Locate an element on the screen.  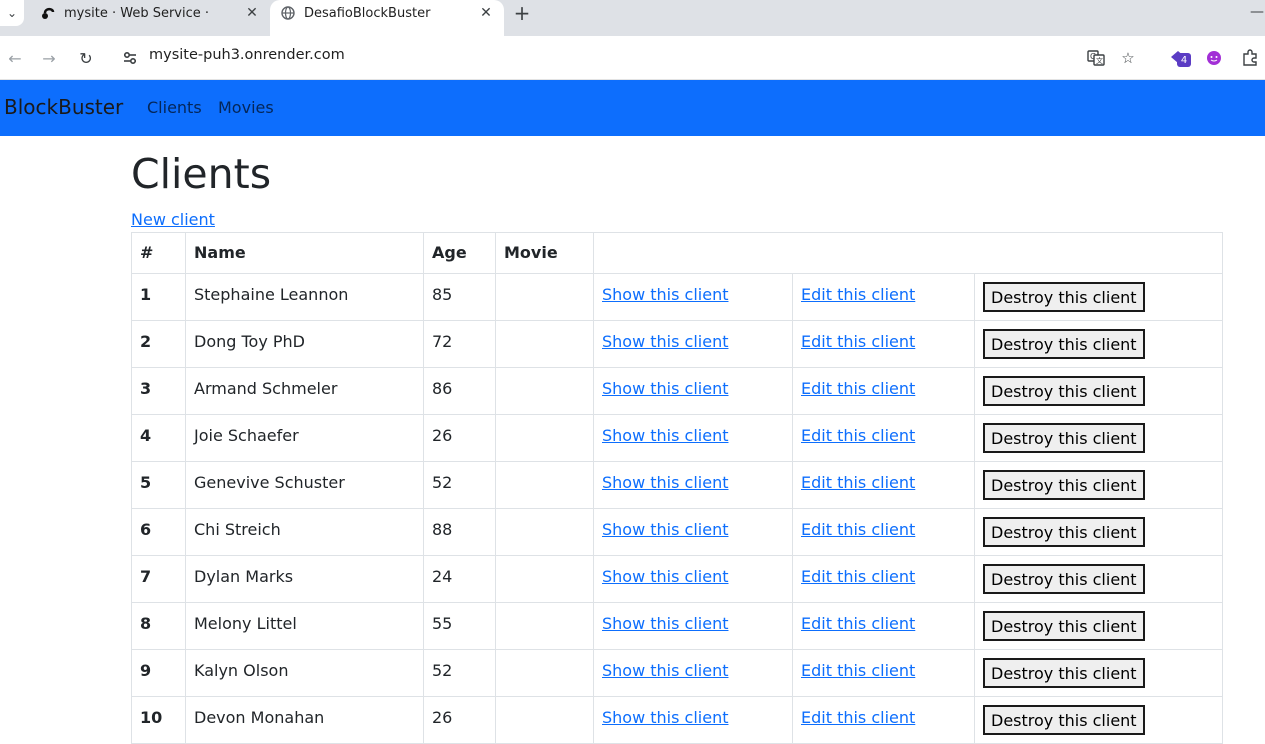
cell-index: 1 is located at coordinates (158, 297).